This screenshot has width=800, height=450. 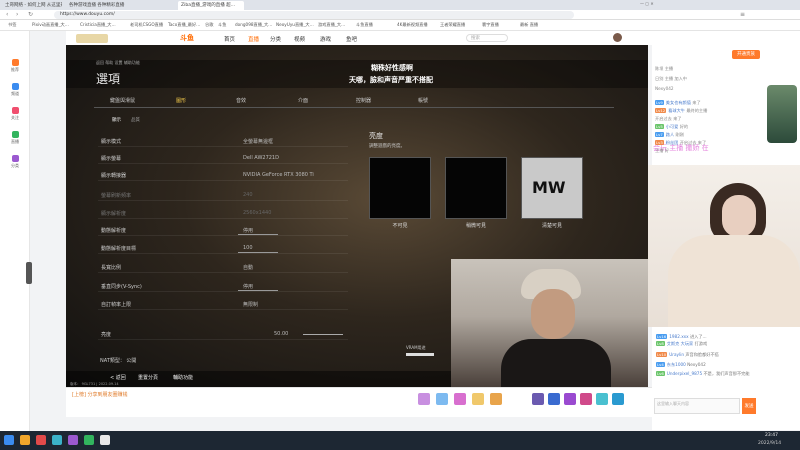 I want to click on browser-tab: 各种游戏直播 各种精彩直播, so click(x=100, y=5).